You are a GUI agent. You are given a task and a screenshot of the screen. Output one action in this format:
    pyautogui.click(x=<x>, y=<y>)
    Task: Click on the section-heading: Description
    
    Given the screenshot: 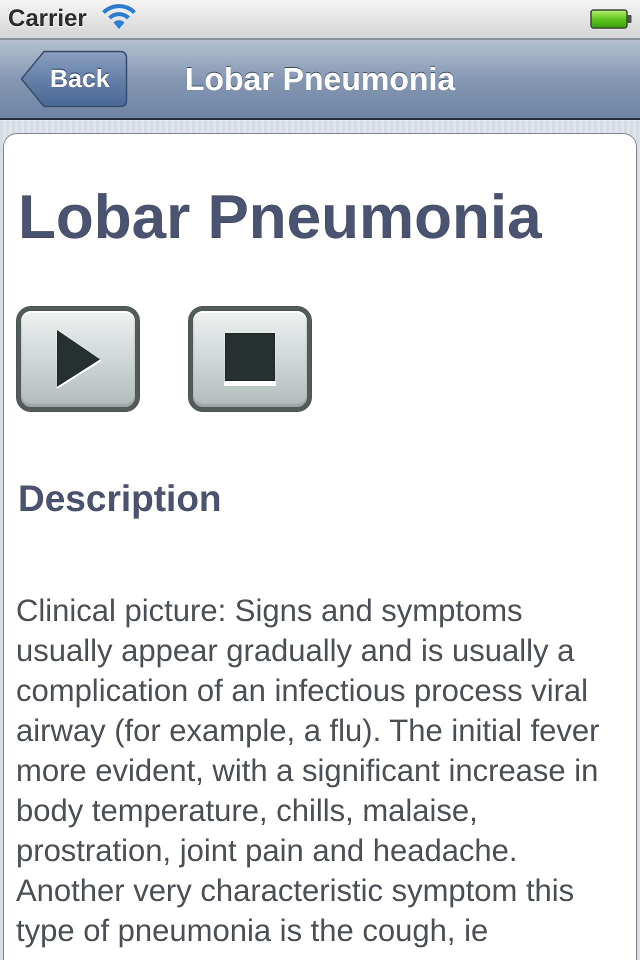 What is the action you would take?
    pyautogui.click(x=120, y=499)
    